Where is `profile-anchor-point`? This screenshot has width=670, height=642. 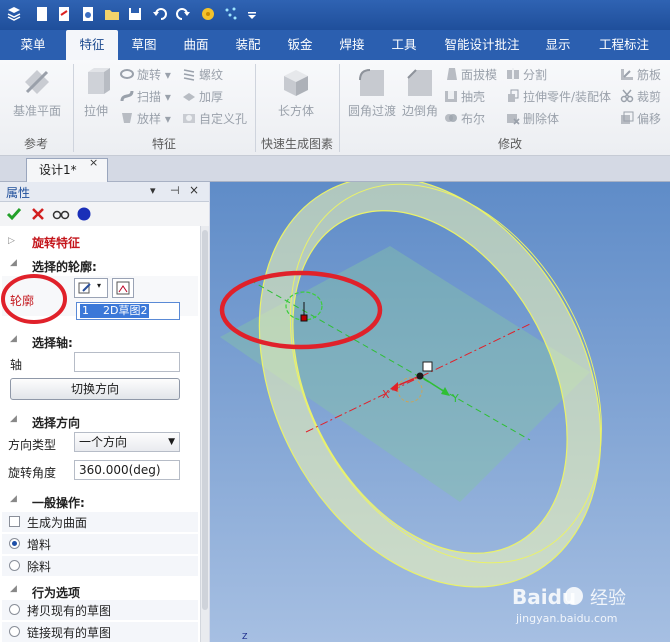
profile-anchor-point is located at coordinates (304, 318).